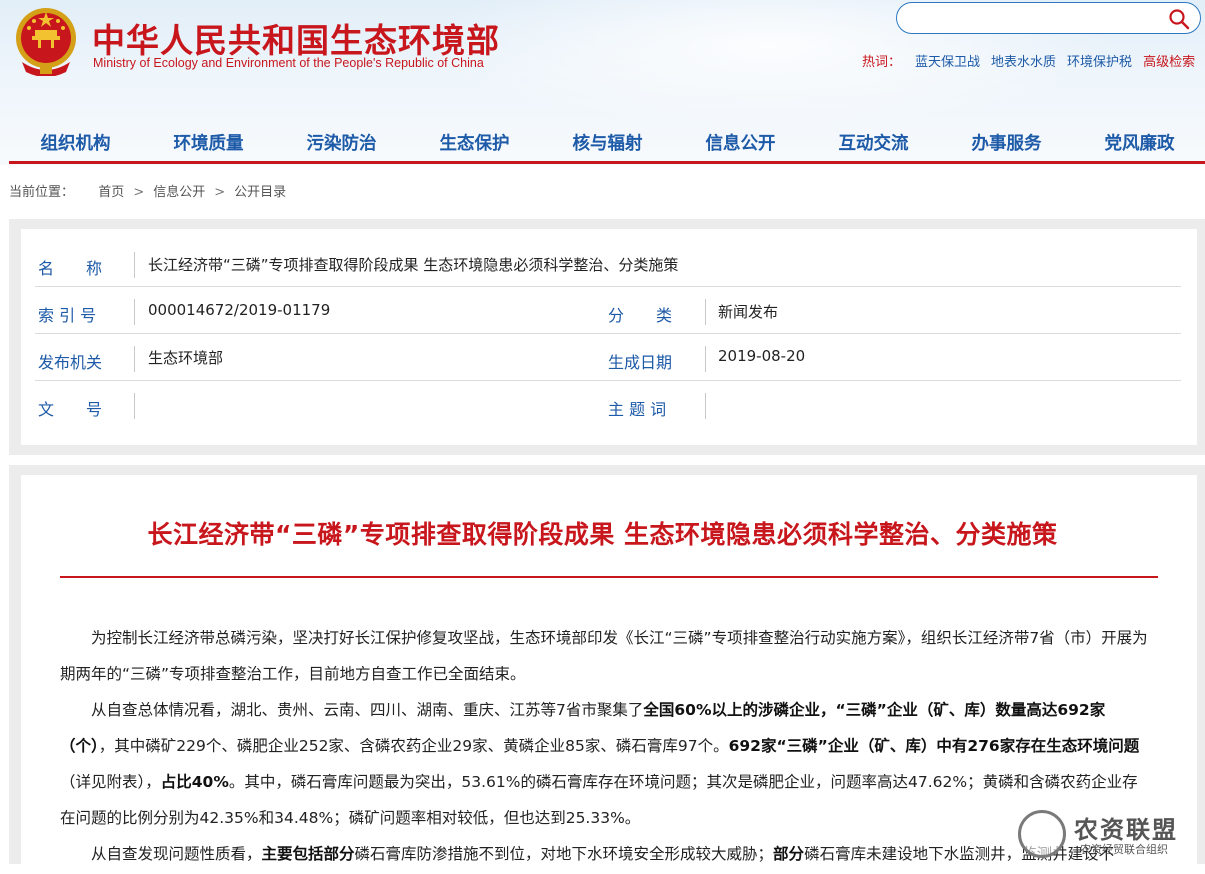  Describe the element at coordinates (1139, 142) in the screenshot. I see `nav-item-integrity: 党风廉政` at that location.